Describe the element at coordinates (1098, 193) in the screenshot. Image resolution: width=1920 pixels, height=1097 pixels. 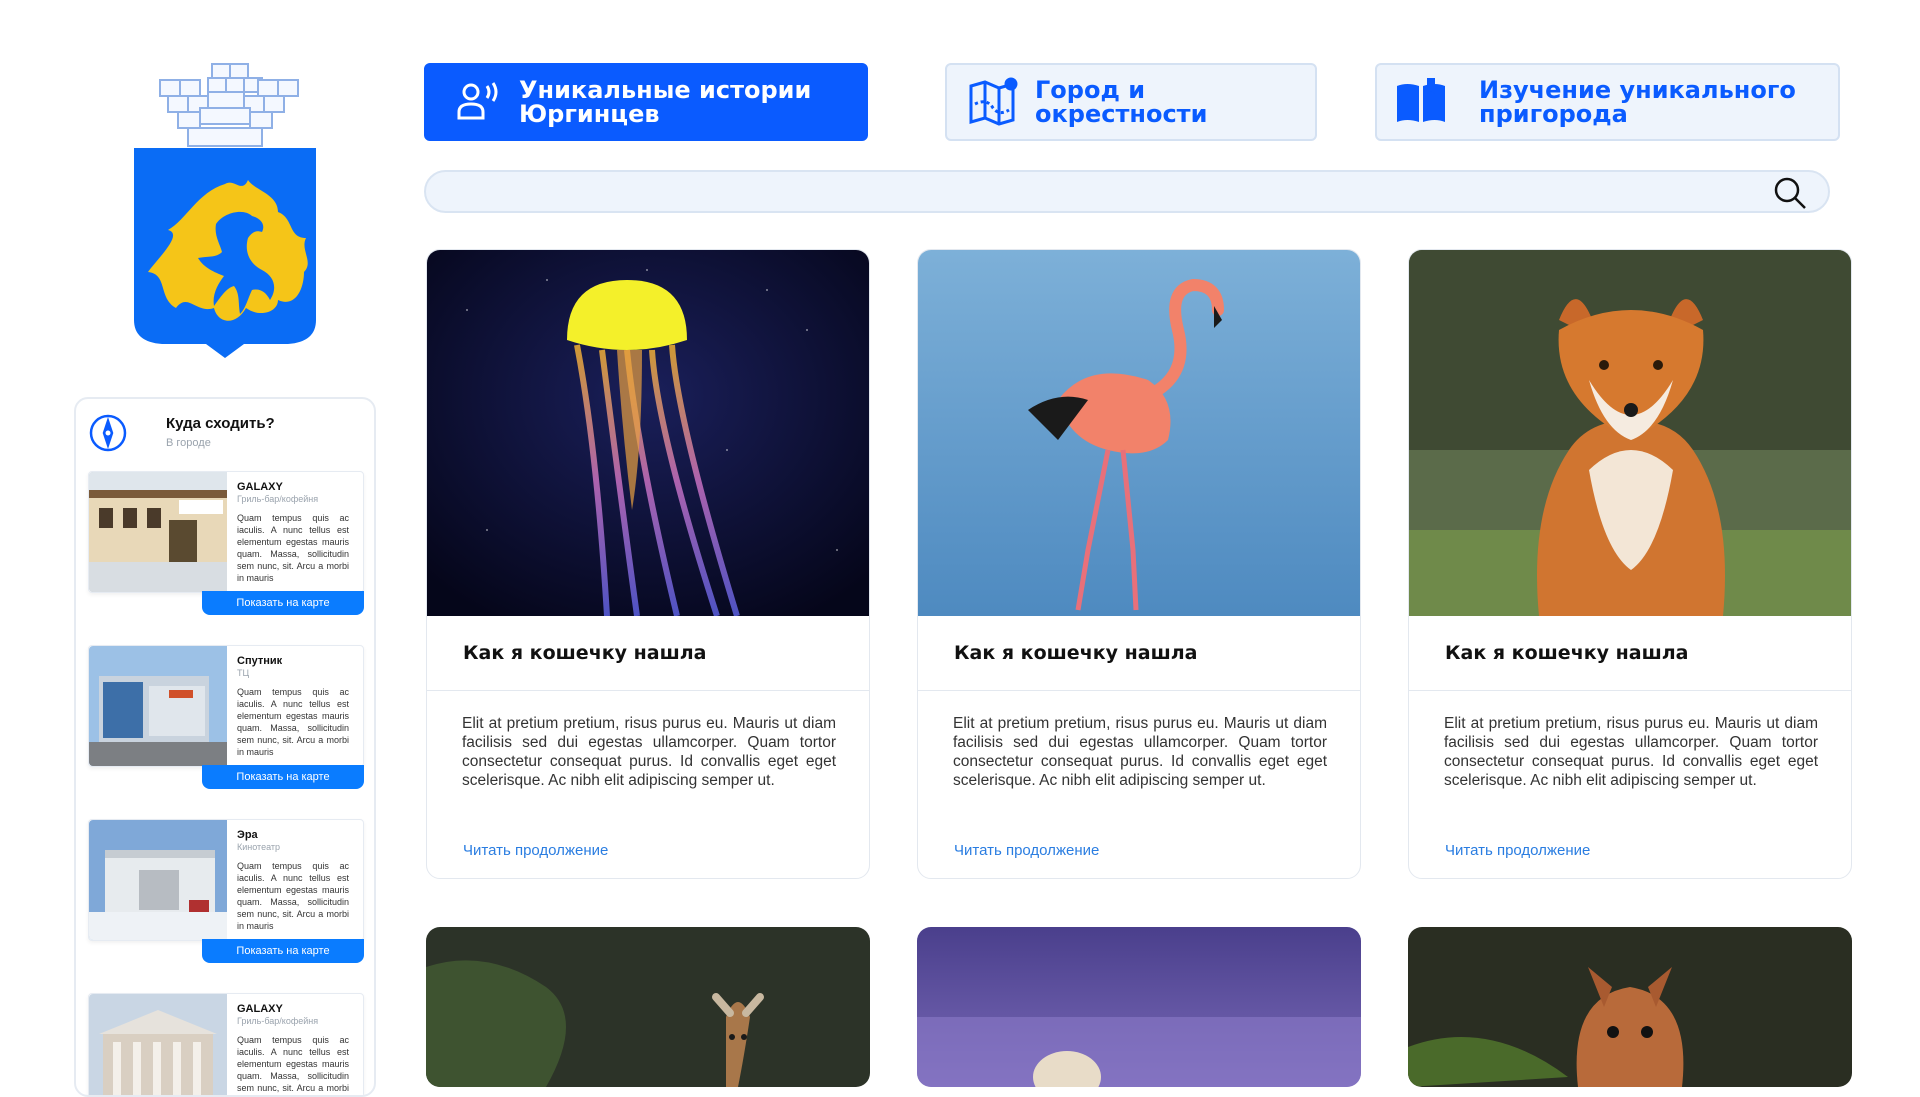
I see `search-input` at that location.